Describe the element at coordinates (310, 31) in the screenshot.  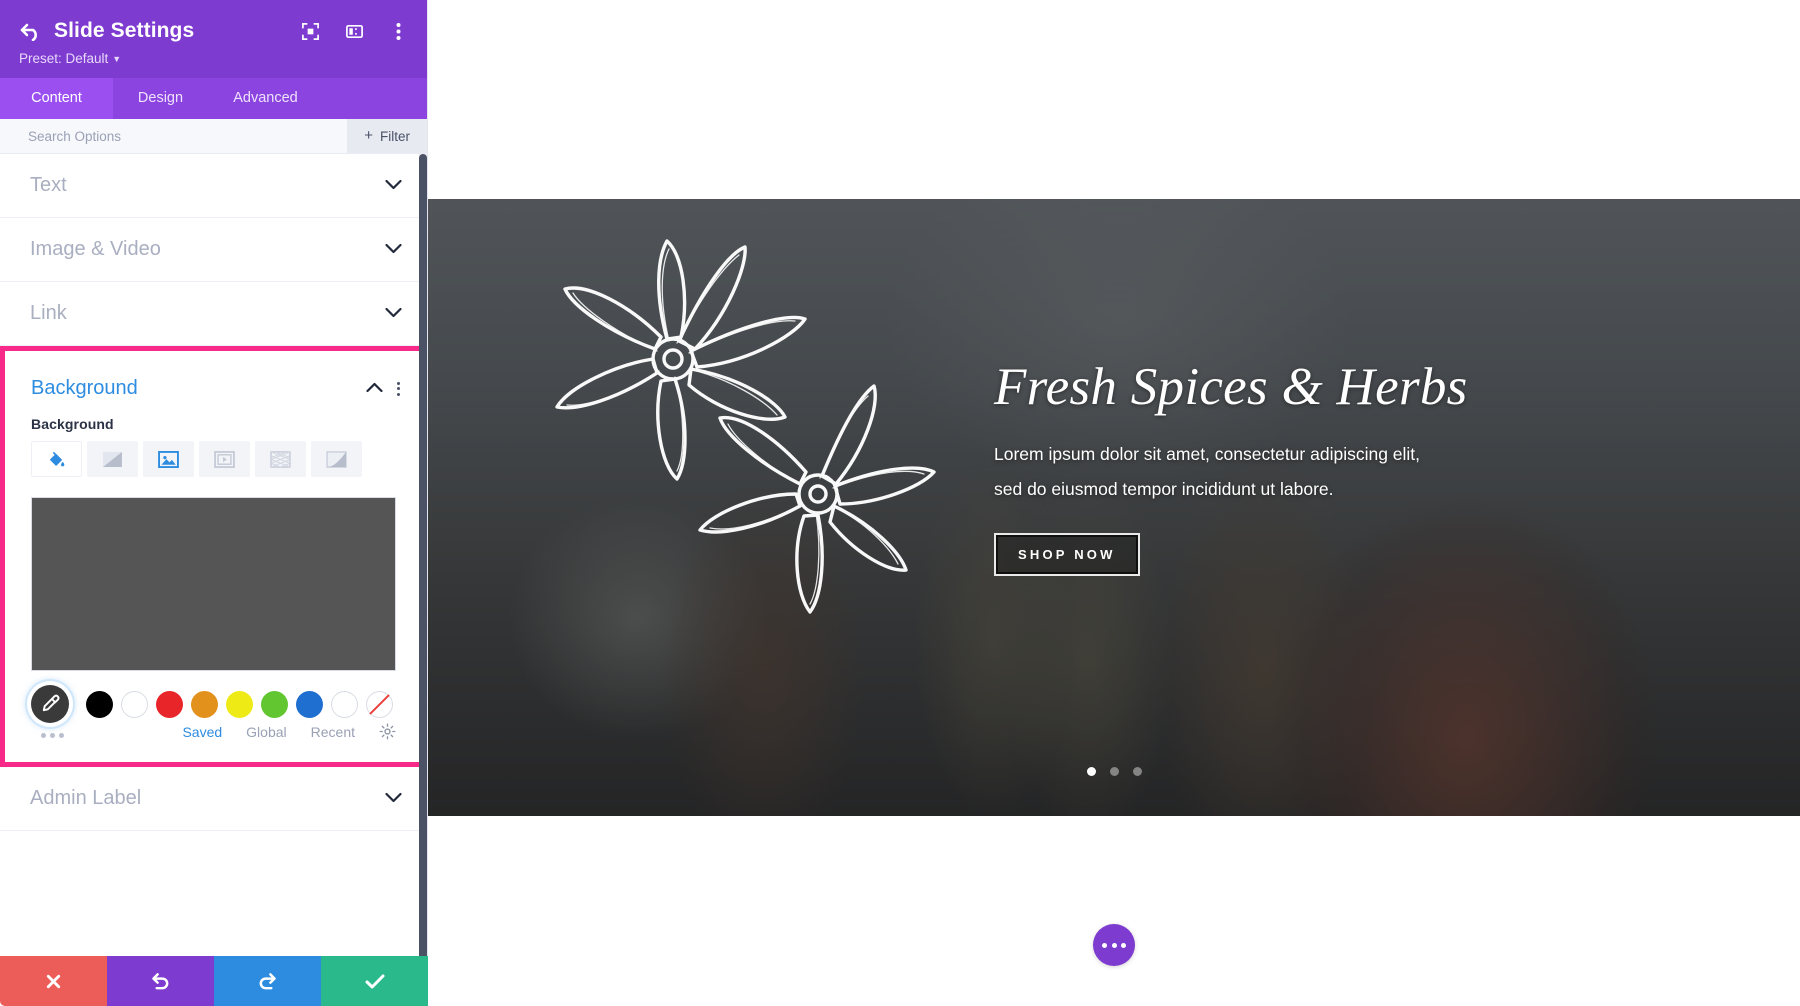
I see `fullscreen-icon` at that location.